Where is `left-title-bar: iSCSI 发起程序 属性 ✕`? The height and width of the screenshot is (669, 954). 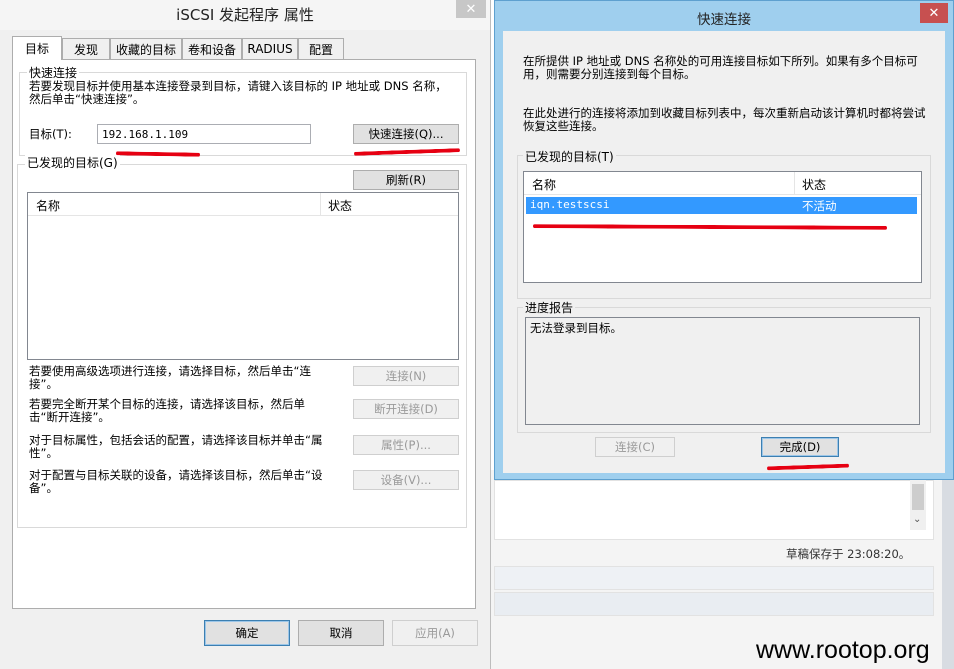
left-title-bar: iSCSI 发起程序 属性 ✕ is located at coordinates (245, 15).